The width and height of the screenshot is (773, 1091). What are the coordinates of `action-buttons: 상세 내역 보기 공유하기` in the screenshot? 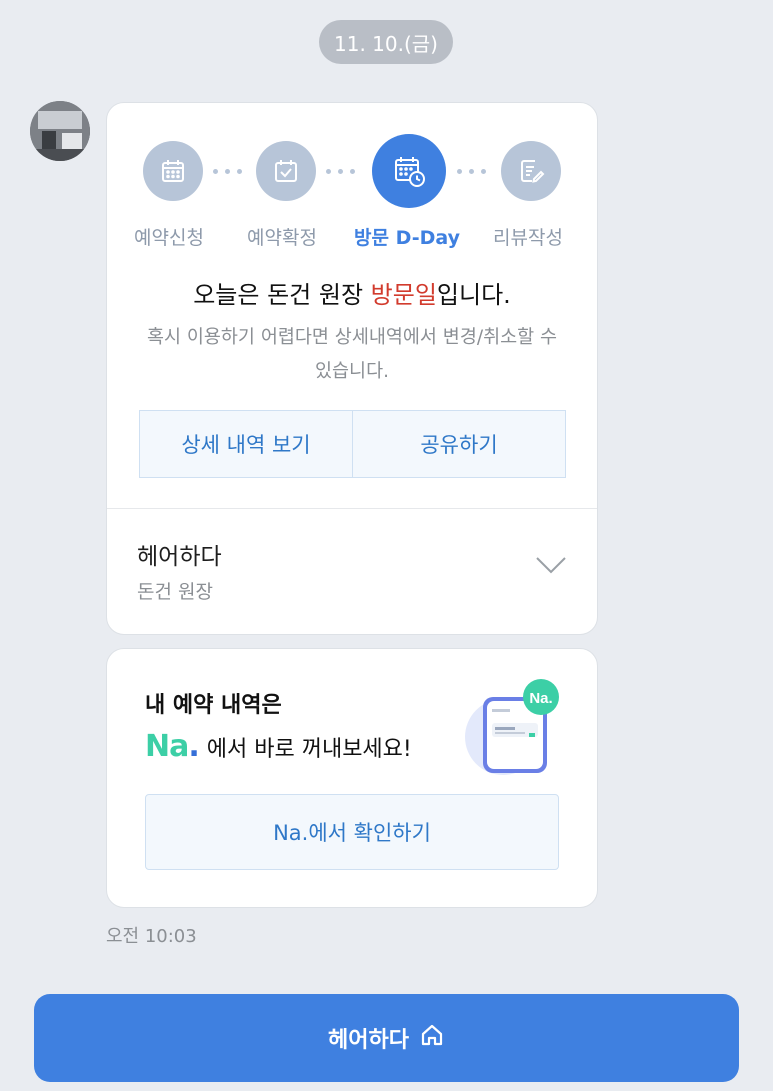 It's located at (352, 444).